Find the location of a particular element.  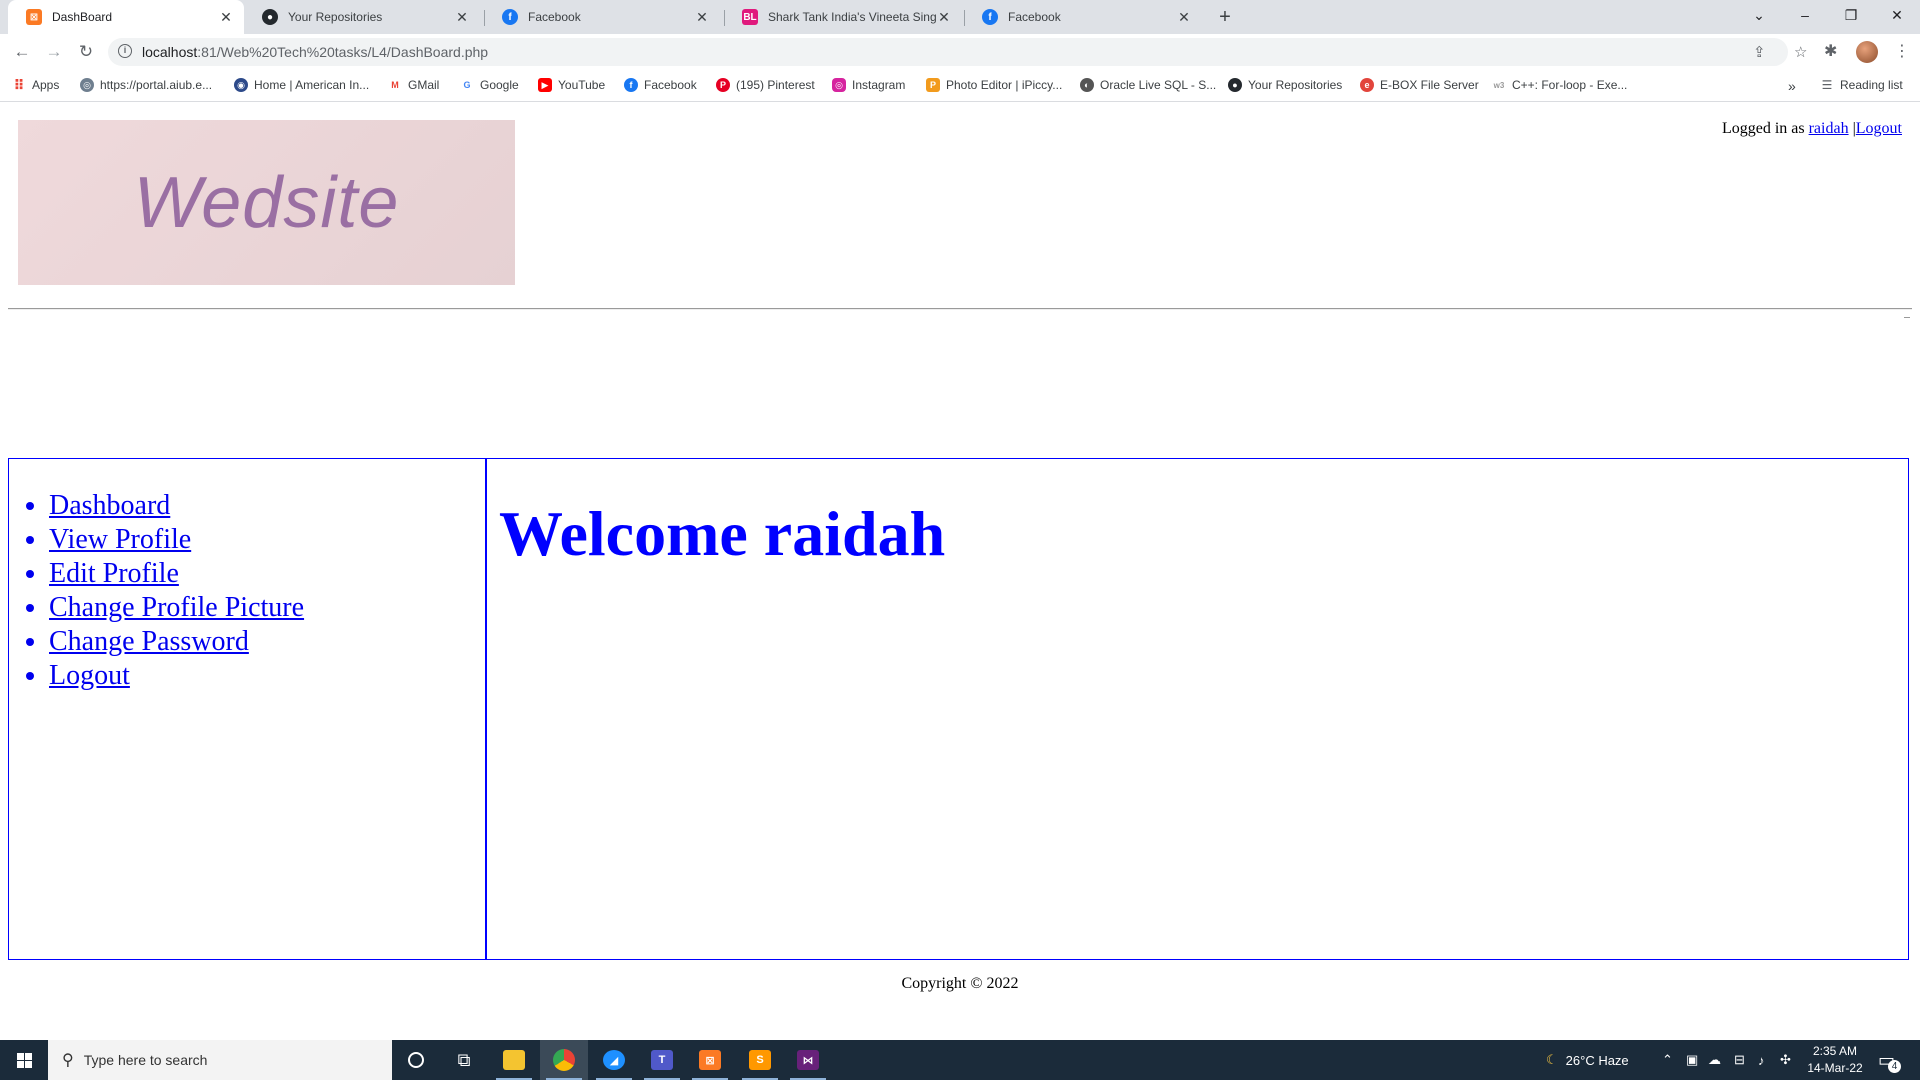

forward-button: → is located at coordinates (54, 52).